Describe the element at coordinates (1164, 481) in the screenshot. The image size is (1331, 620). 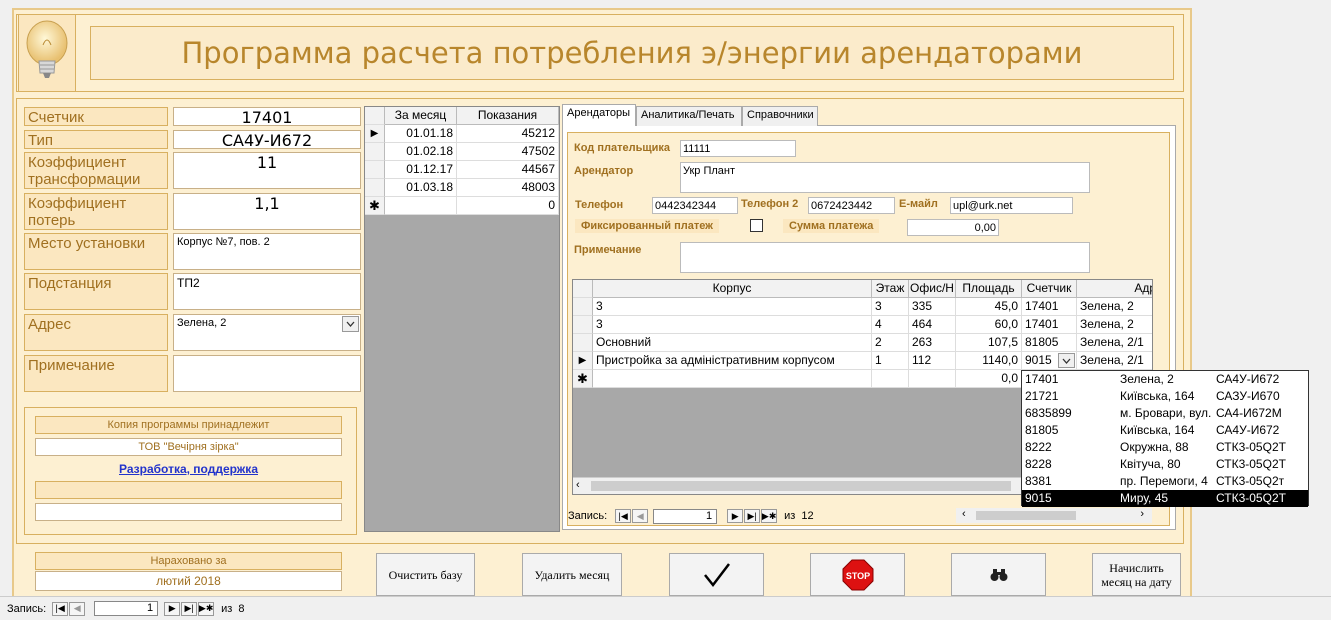
I see `dropdown-cell: пр. Перемоги, 4` at that location.